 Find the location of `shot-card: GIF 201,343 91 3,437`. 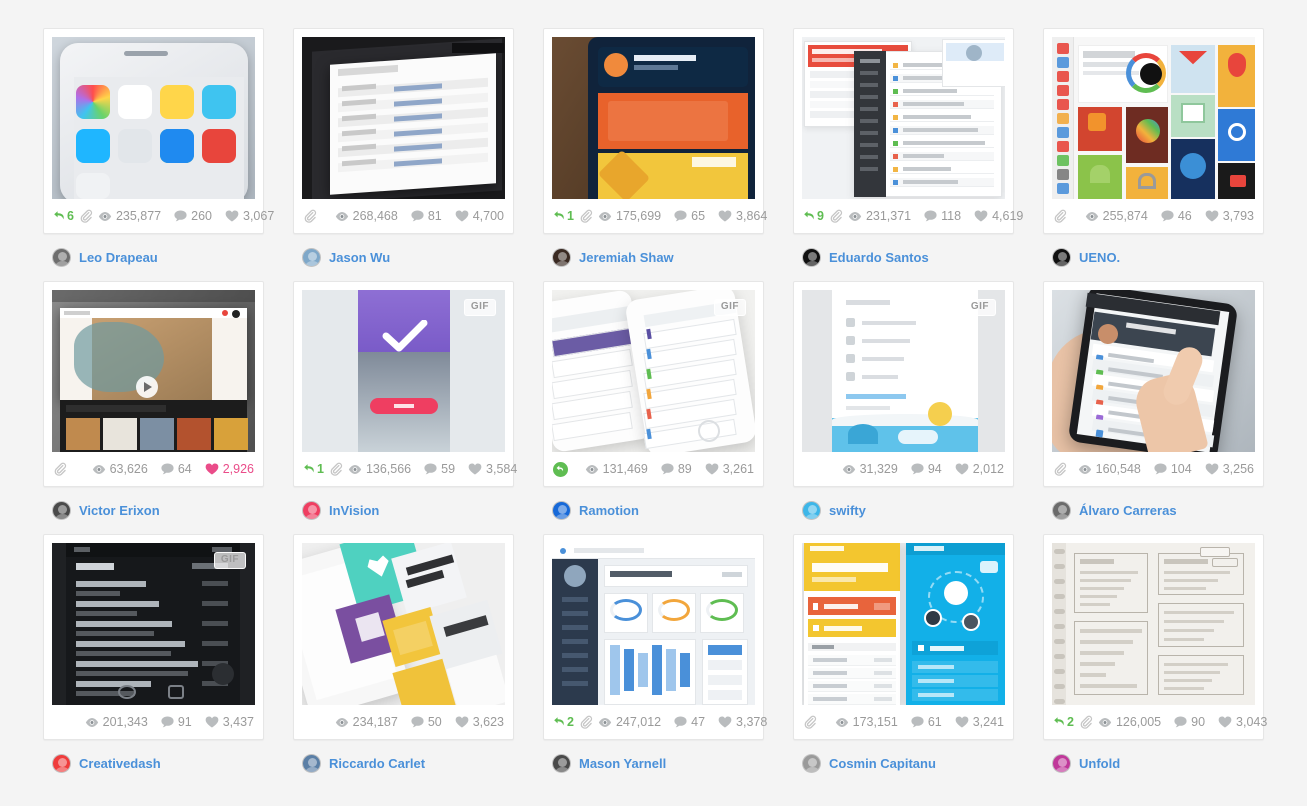

shot-card: GIF 201,343 91 3,437 is located at coordinates (153, 637).